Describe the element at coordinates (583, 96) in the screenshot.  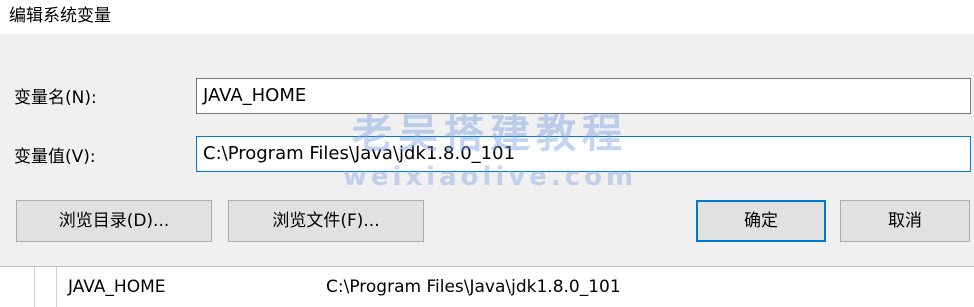
I see `variable-name-input: JAVA_HOME` at that location.